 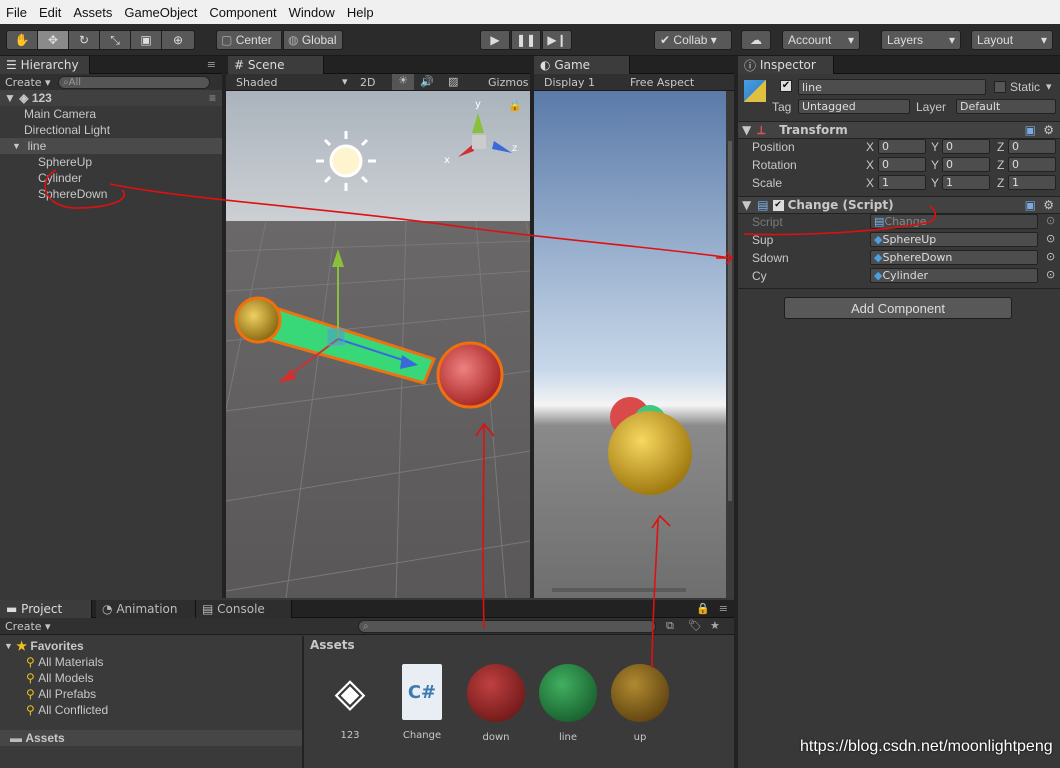 I want to click on rotate-tool-button: ↻, so click(x=84, y=40).